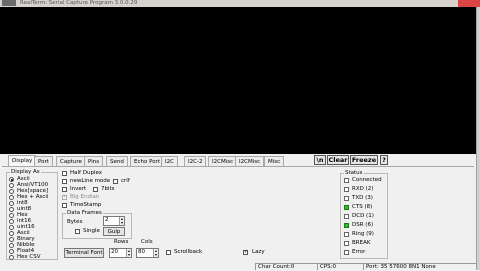 This screenshot has height=271, width=480. I want to click on status-label: CTS (8), so click(362, 207).